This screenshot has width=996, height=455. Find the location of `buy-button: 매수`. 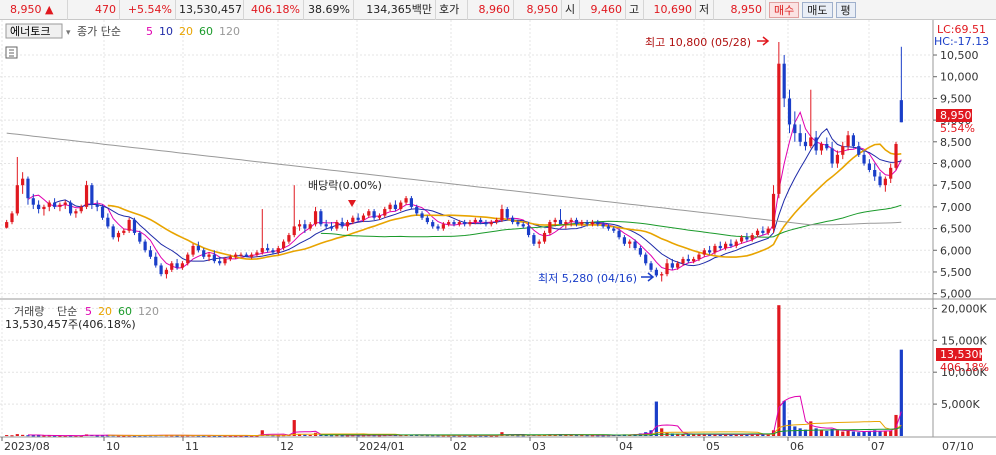

buy-button: 매수 is located at coordinates (784, 9).